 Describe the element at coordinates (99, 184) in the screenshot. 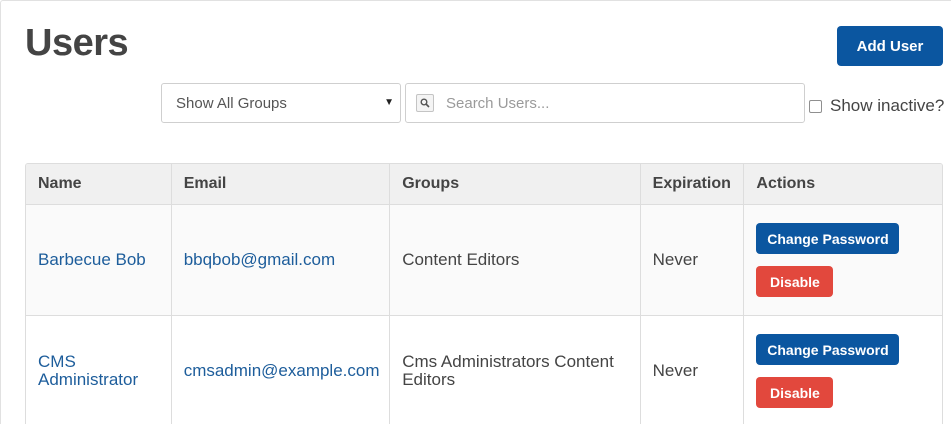

I see `column-header-name: Name` at that location.